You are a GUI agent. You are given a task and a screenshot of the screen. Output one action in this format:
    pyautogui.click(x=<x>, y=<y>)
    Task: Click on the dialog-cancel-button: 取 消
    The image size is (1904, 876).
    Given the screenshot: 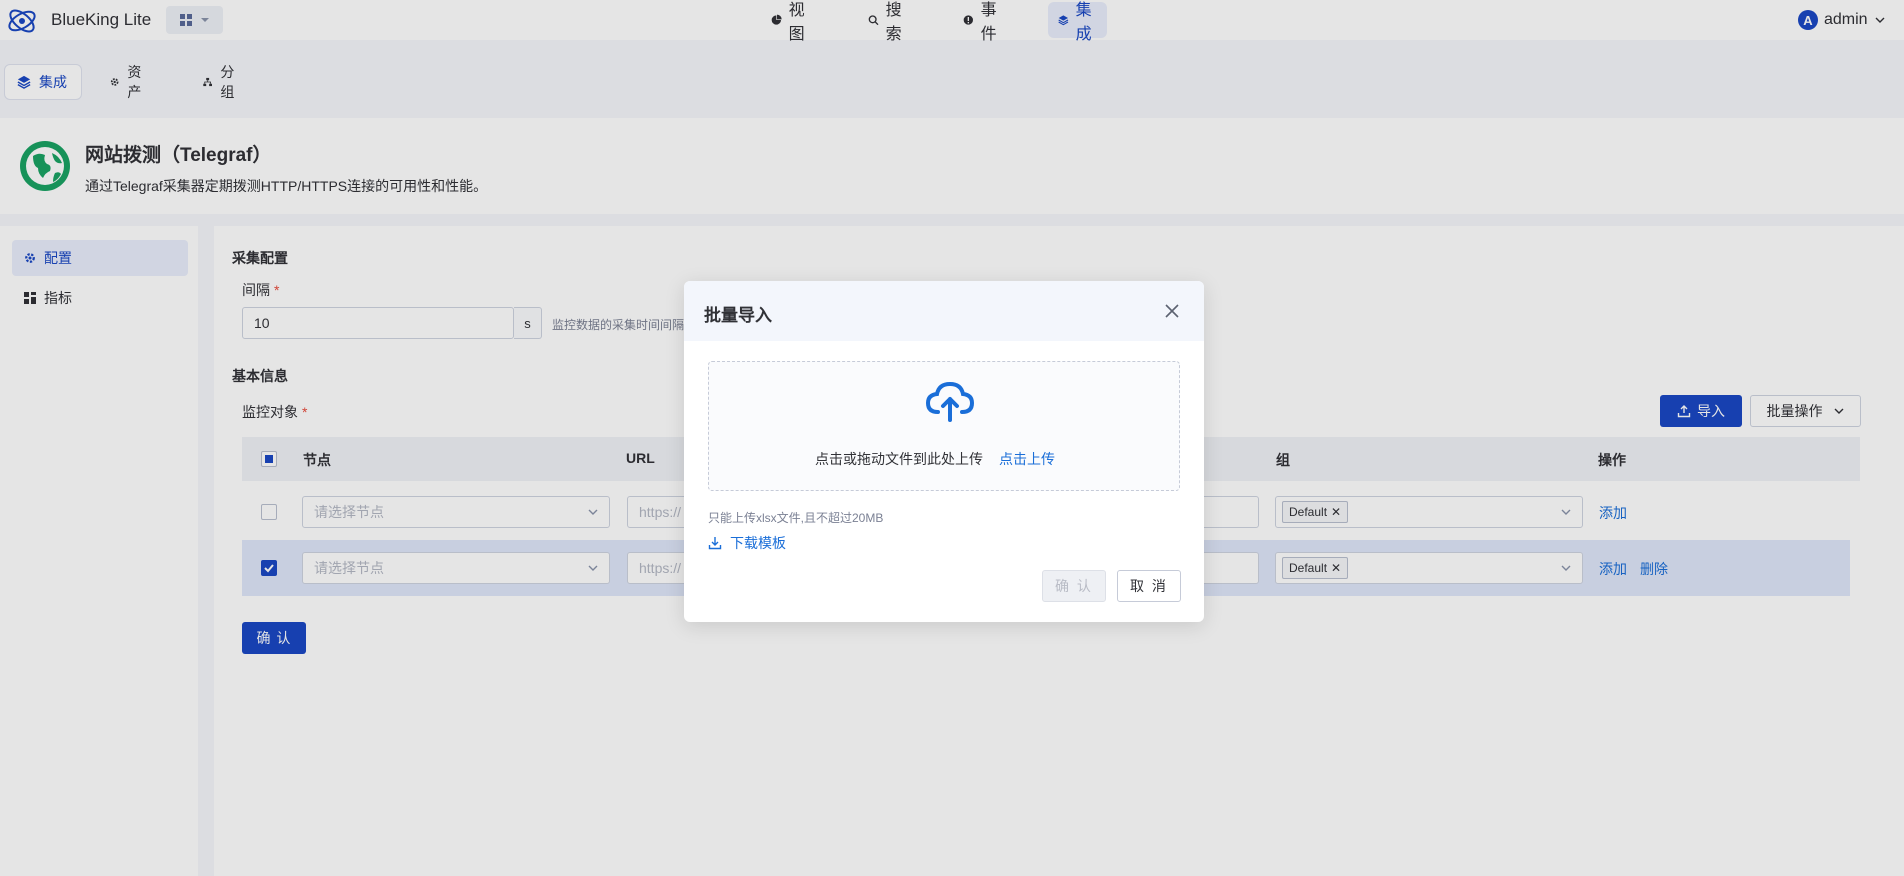 What is the action you would take?
    pyautogui.click(x=1149, y=586)
    